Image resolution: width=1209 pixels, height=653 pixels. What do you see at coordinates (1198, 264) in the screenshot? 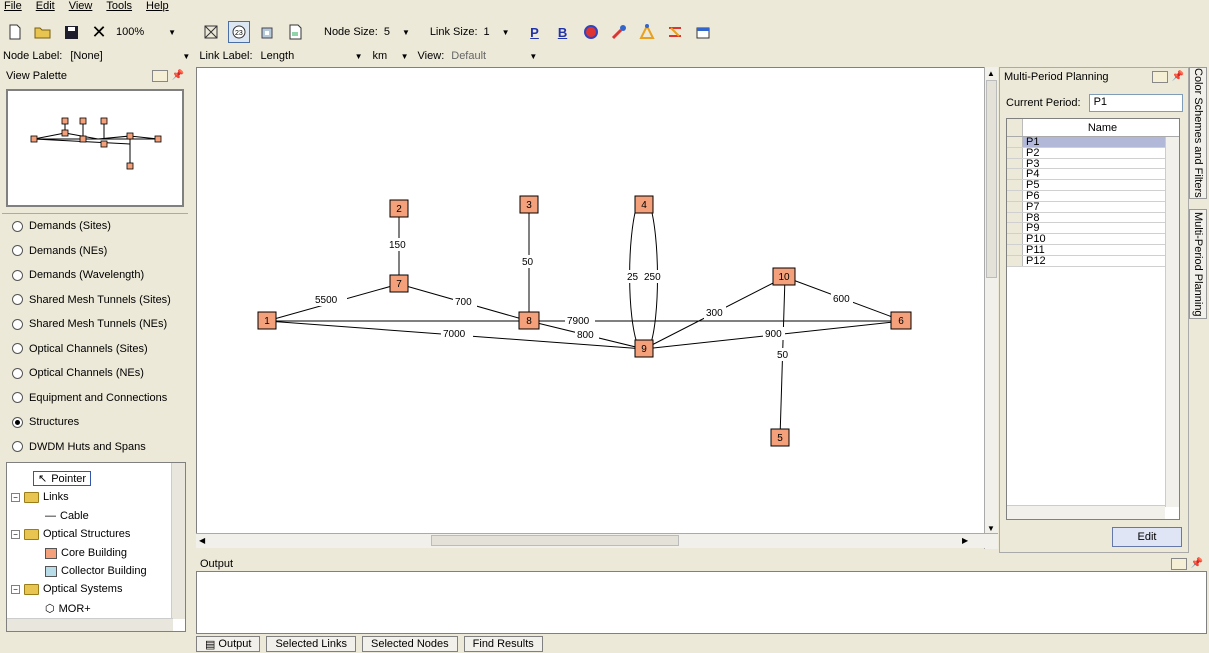
I see `tab-multi-period-planning: Multi-Period Planning` at bounding box center [1198, 264].